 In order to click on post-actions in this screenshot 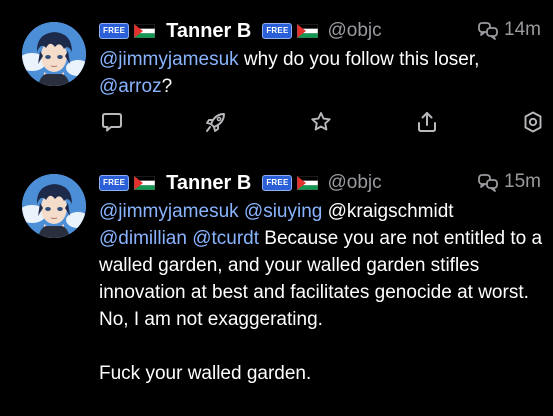, I will do `click(320, 123)`.